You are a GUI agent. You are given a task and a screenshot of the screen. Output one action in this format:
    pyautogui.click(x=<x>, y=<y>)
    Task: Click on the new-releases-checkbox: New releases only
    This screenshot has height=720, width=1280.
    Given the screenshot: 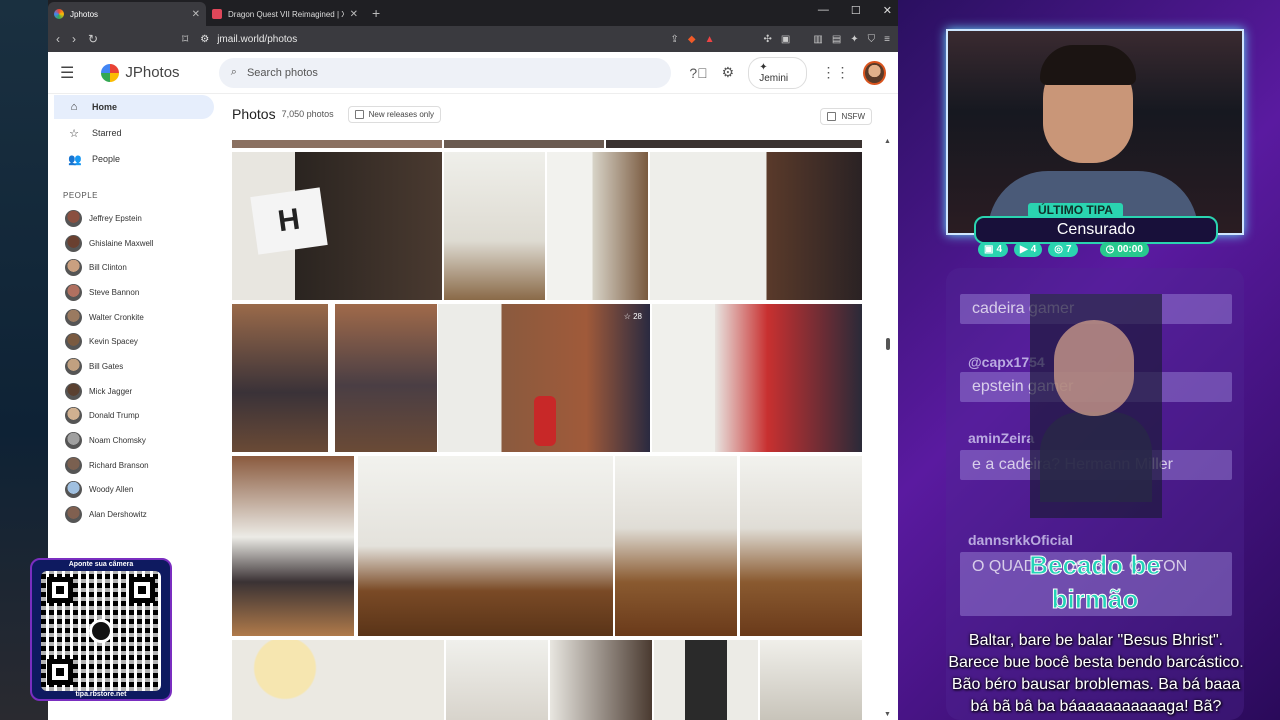 What is the action you would take?
    pyautogui.click(x=394, y=114)
    